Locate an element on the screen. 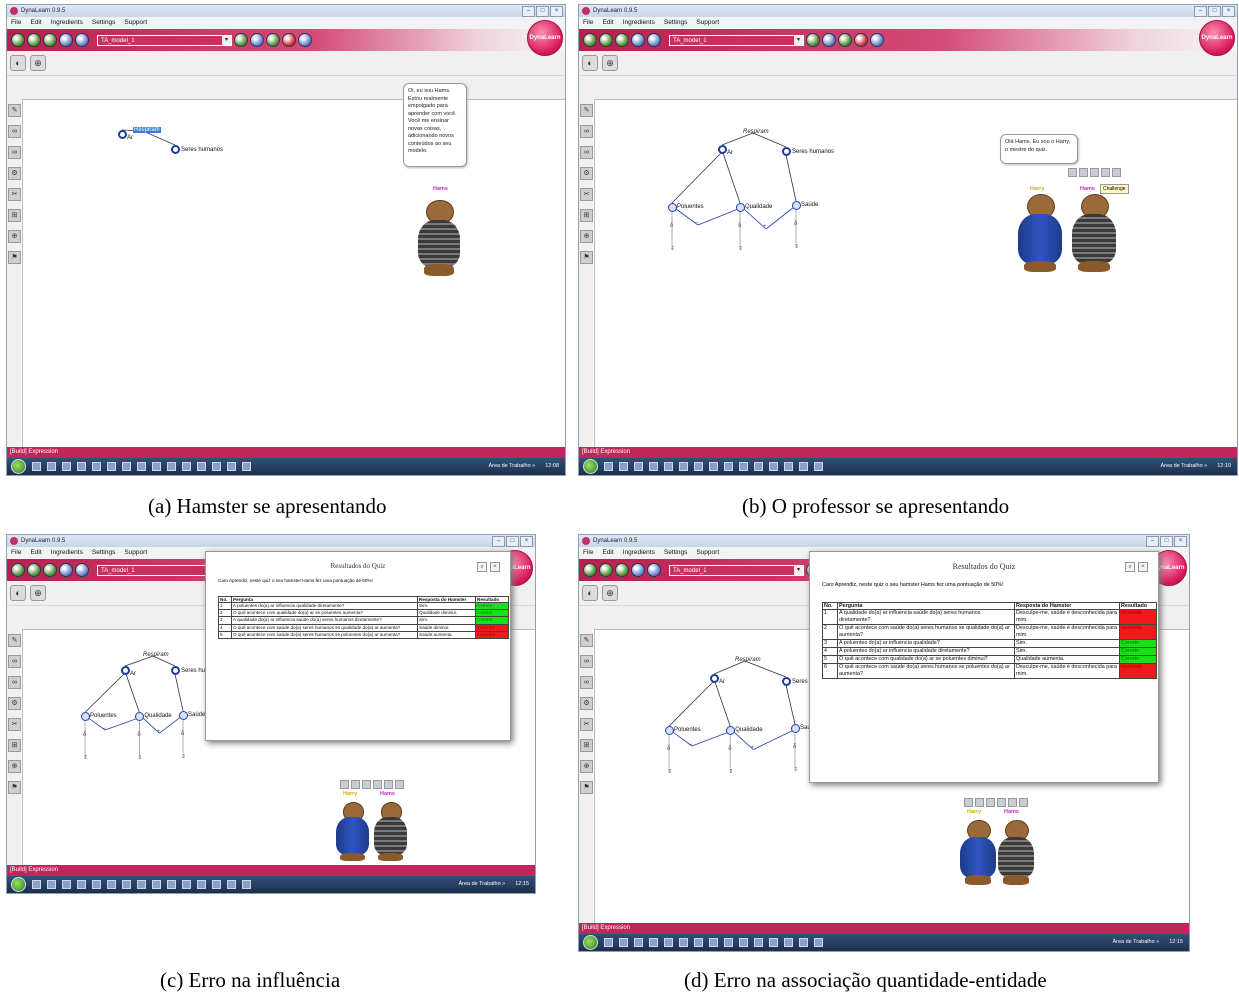  menu-item-support: Support is located at coordinates (707, 553).